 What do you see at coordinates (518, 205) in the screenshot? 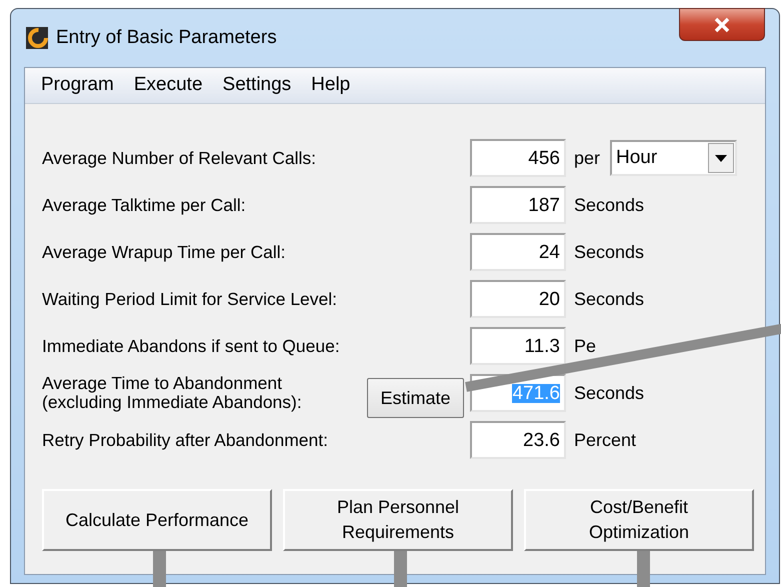
I see `value-field: 187` at bounding box center [518, 205].